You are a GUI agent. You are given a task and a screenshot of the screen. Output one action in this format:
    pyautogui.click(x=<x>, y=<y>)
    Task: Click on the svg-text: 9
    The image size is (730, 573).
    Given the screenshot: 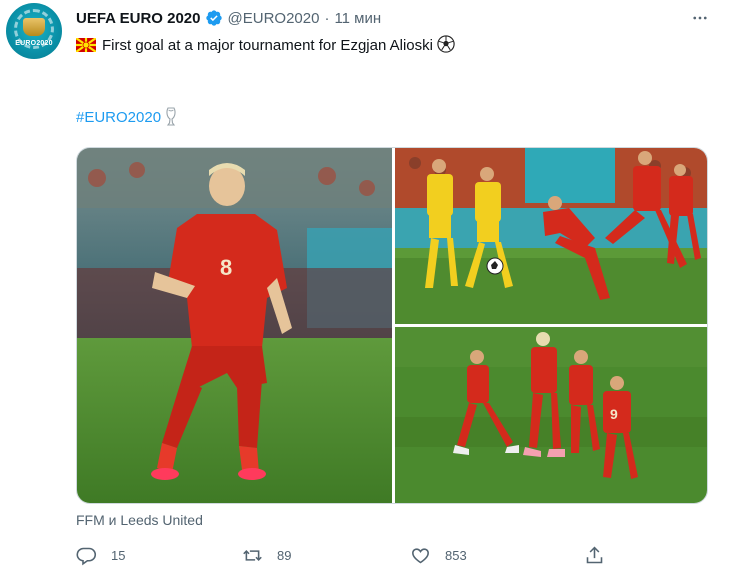 What is the action you would take?
    pyautogui.click(x=614, y=414)
    